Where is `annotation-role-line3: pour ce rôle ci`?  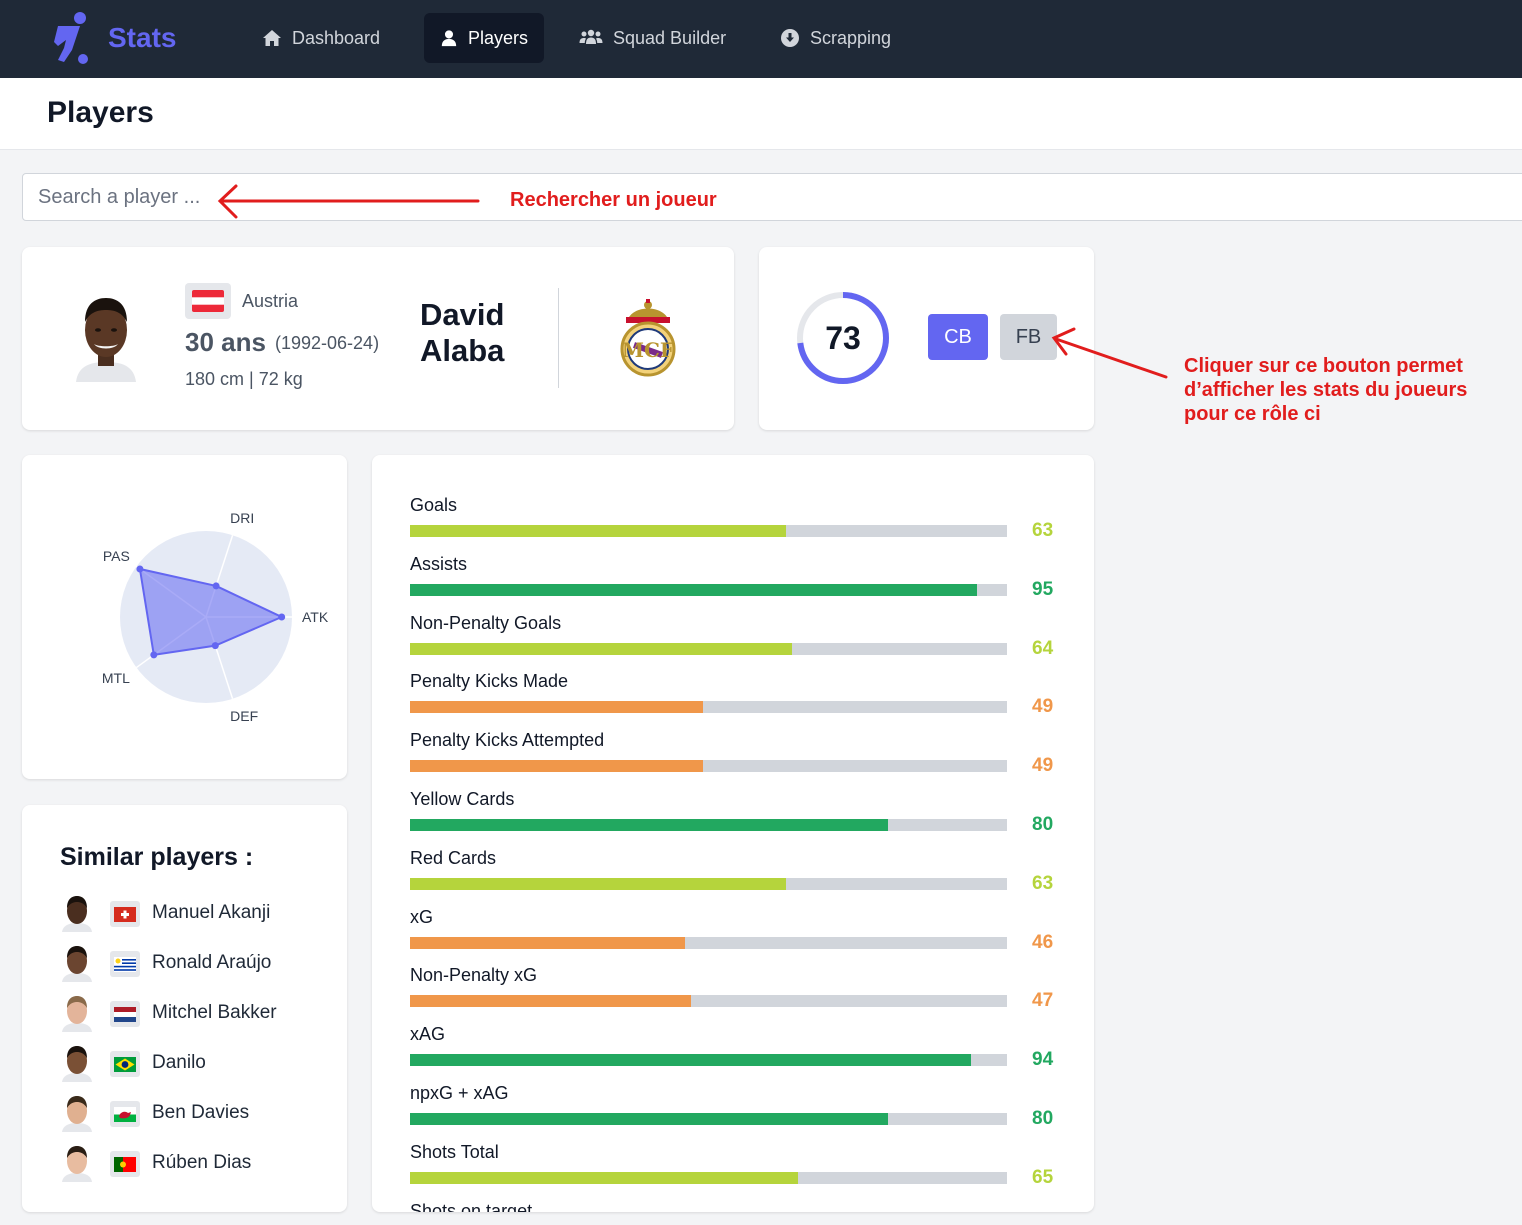 annotation-role-line3: pour ce rôle ci is located at coordinates (1252, 414).